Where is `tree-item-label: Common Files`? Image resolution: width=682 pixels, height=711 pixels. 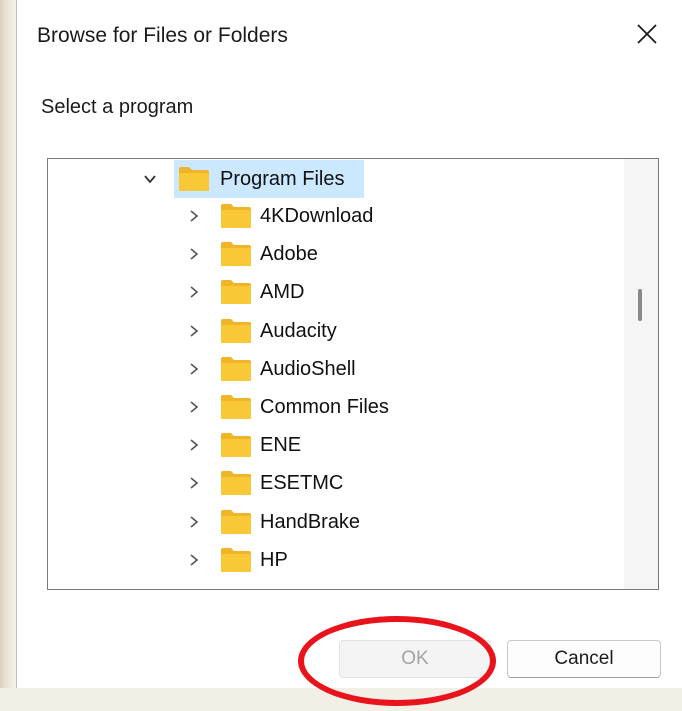
tree-item-label: Common Files is located at coordinates (324, 407).